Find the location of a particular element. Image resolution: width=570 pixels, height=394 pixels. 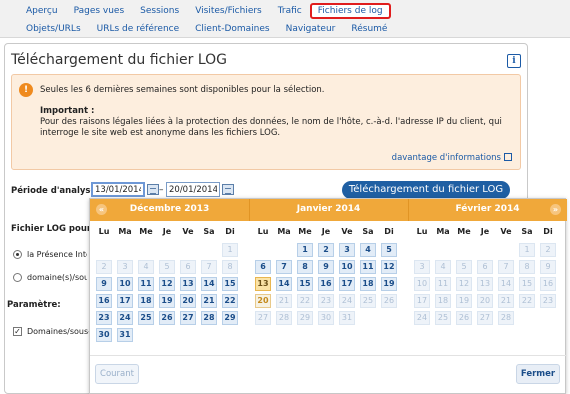

parameter-label: Paramètre: is located at coordinates (34, 305).